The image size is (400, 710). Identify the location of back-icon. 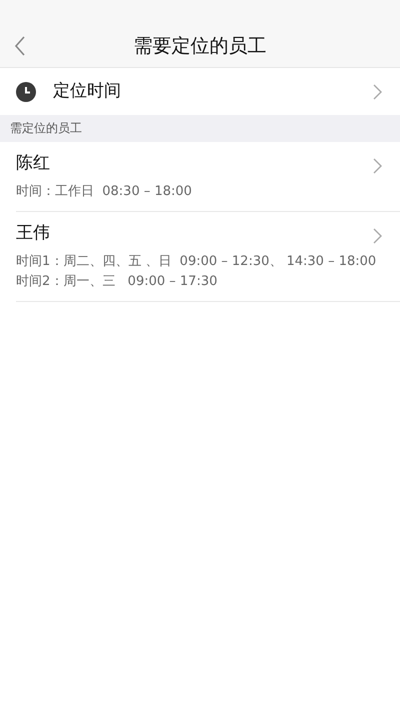
(20, 46).